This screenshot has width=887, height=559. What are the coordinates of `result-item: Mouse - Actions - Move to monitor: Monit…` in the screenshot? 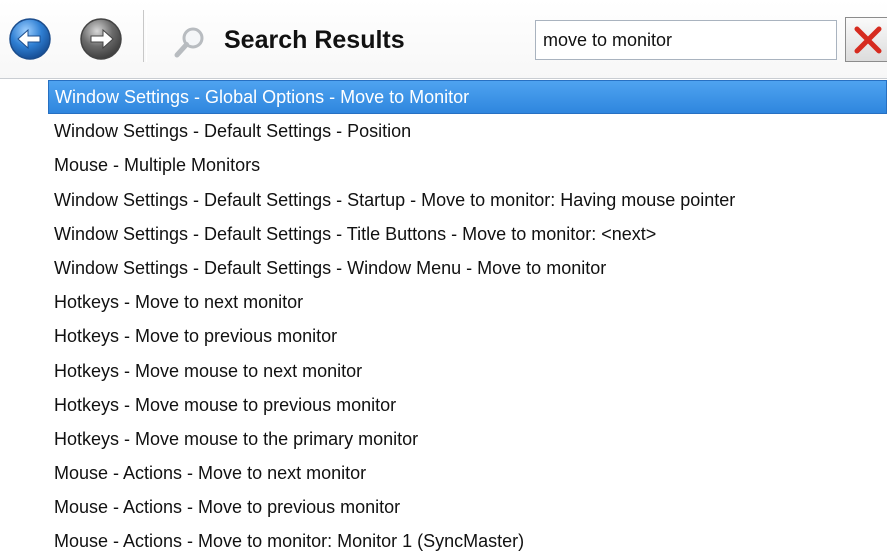 It's located at (467, 541).